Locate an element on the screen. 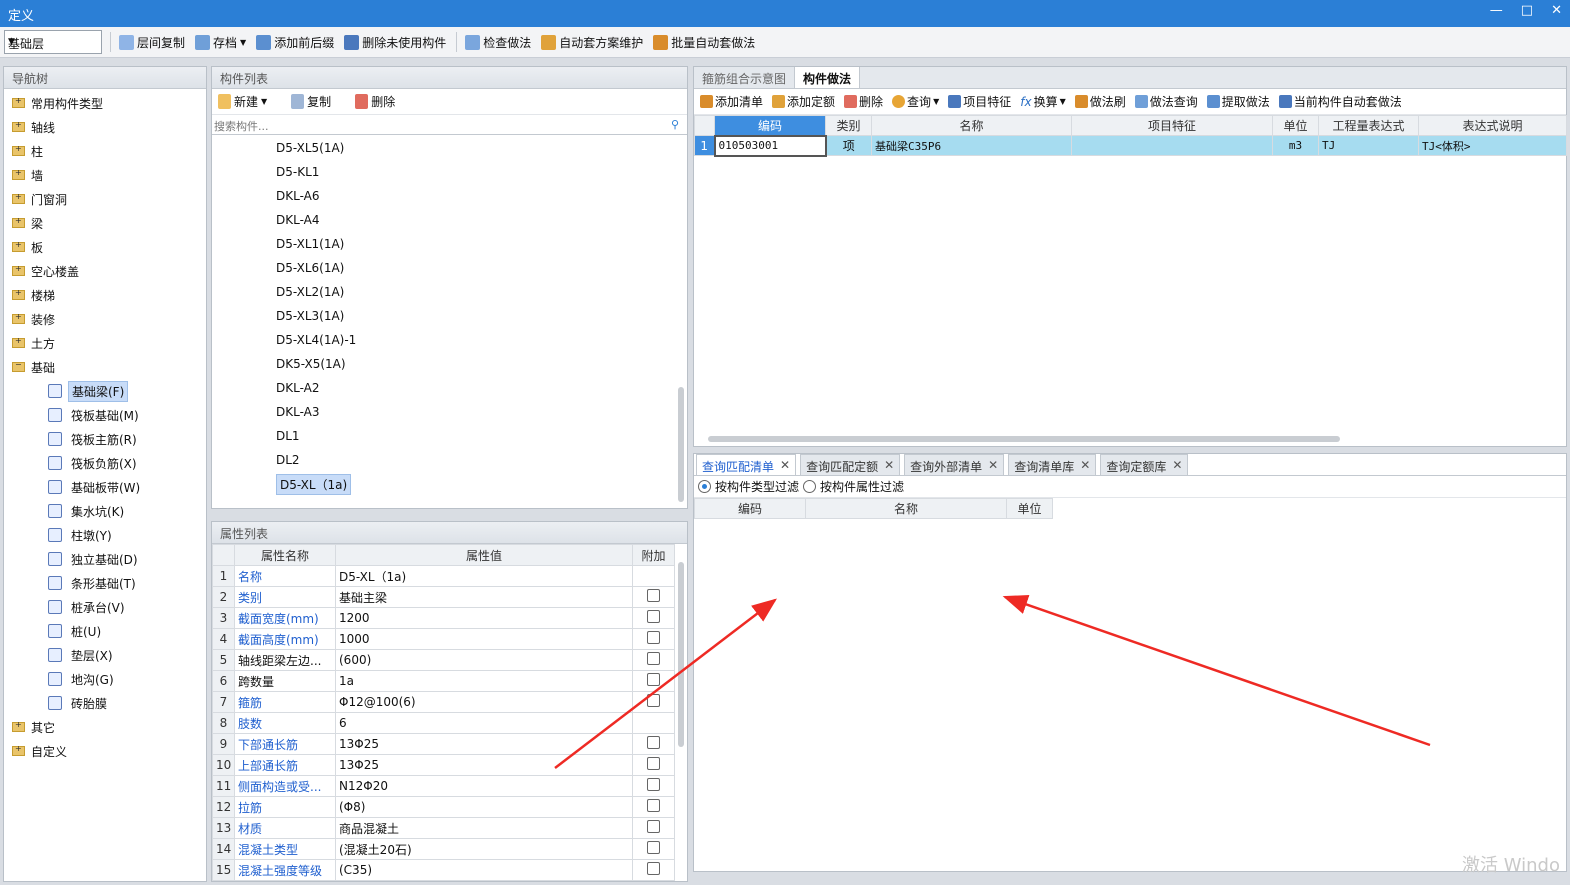  arrow-left is located at coordinates (665, 683).